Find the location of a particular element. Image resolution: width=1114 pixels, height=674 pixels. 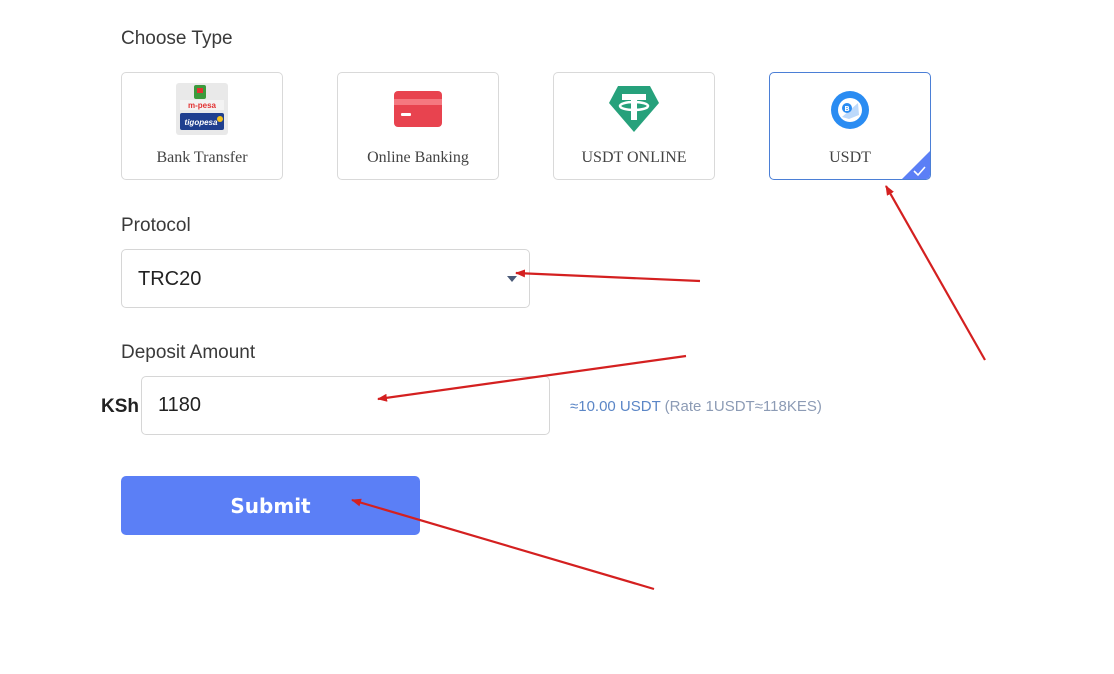

type-option-usdt-online: USDT ONLINE is located at coordinates (634, 126).